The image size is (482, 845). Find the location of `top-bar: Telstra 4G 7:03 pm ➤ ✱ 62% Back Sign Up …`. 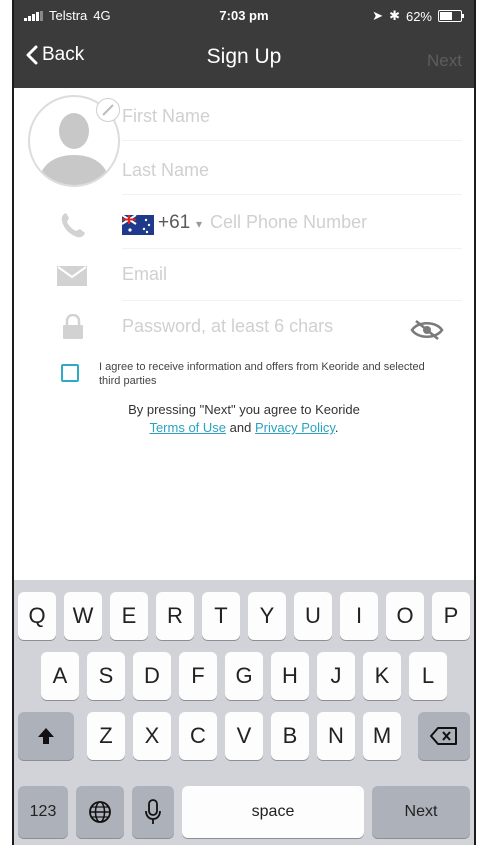

top-bar: Telstra 4G 7:03 pm ➤ ✱ 62% Back Sign Up … is located at coordinates (244, 44).